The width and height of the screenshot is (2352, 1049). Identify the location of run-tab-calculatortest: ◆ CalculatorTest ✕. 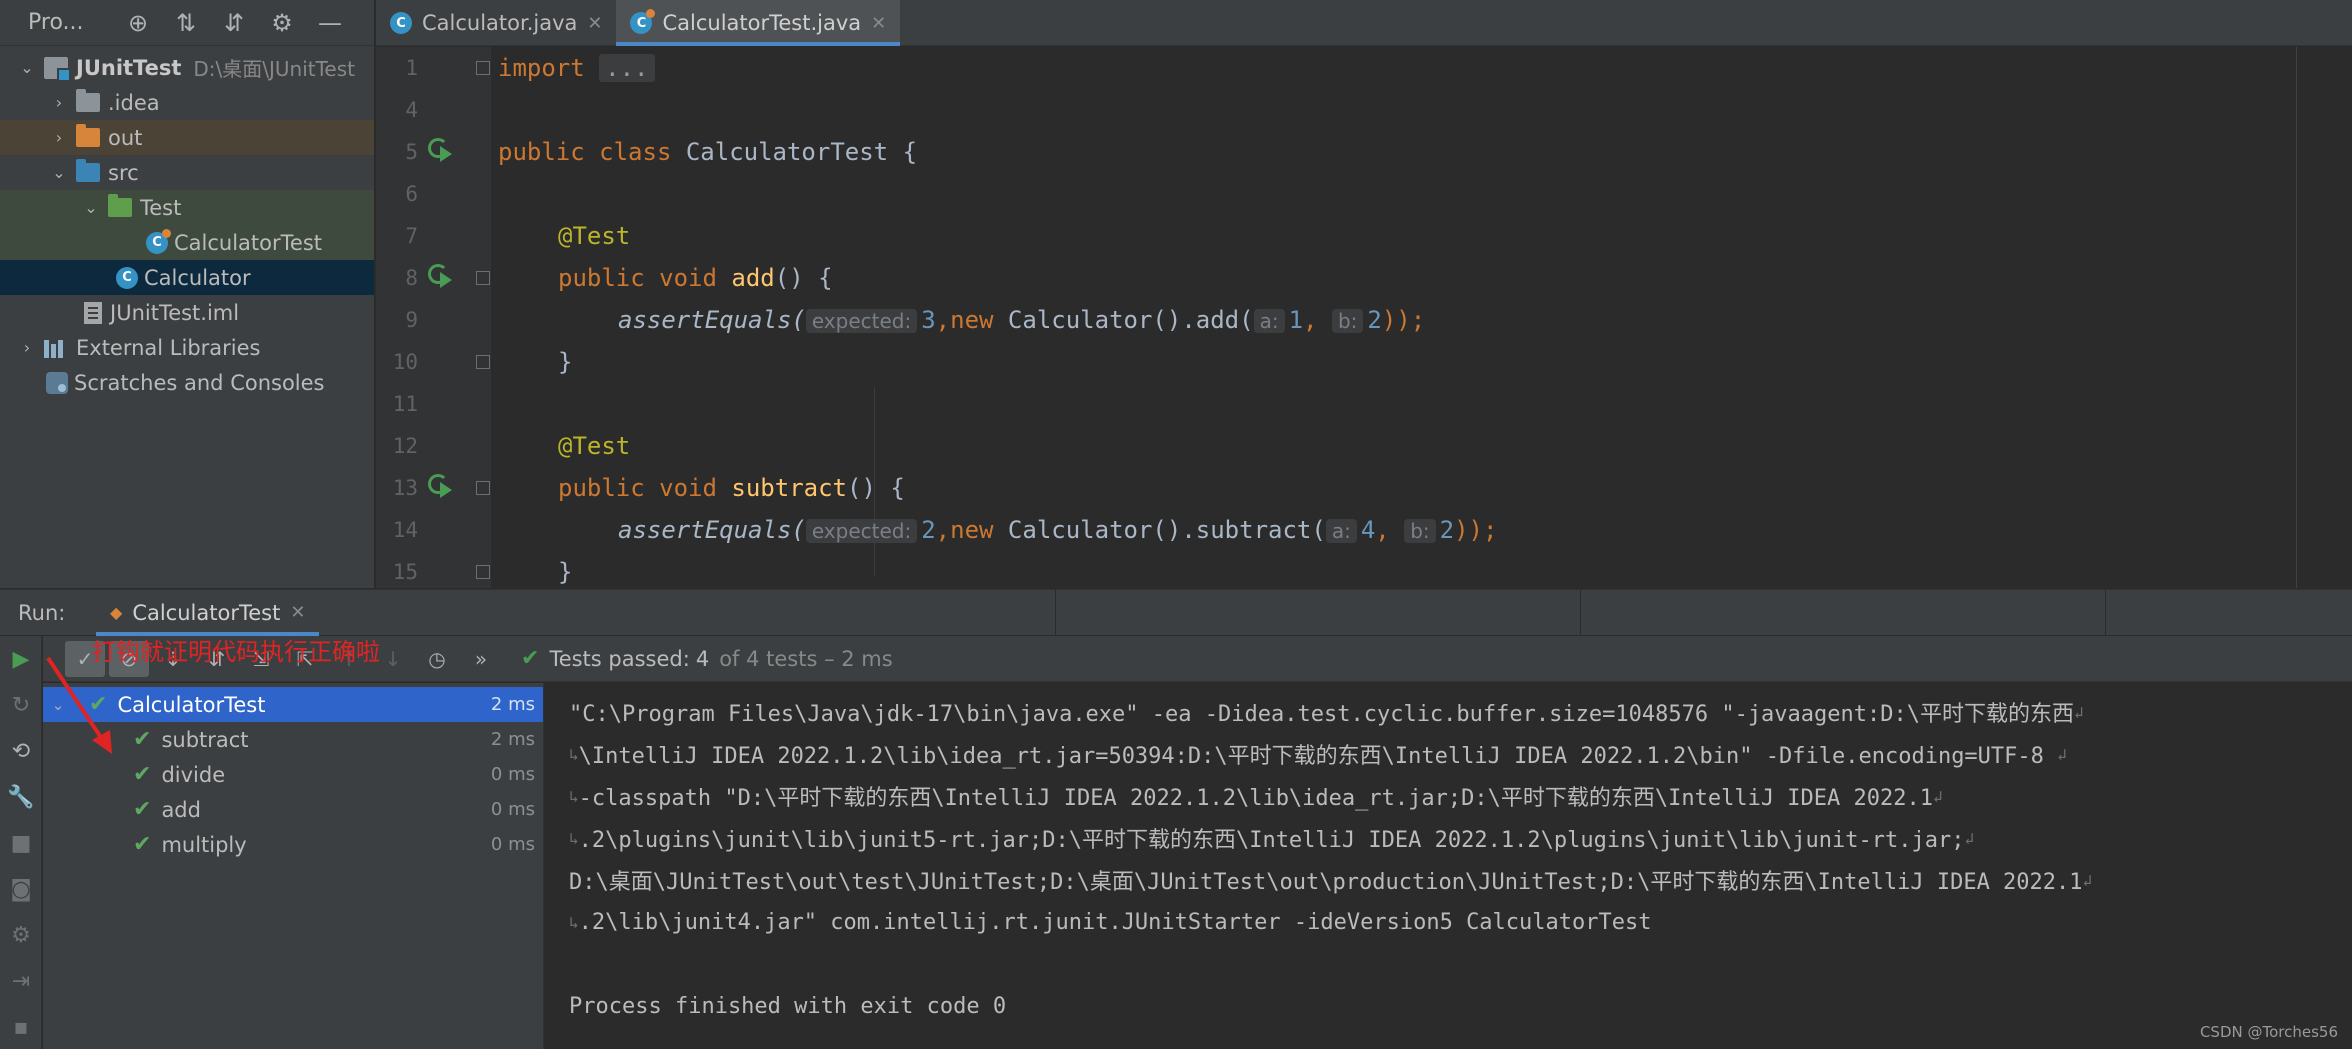
(208, 613).